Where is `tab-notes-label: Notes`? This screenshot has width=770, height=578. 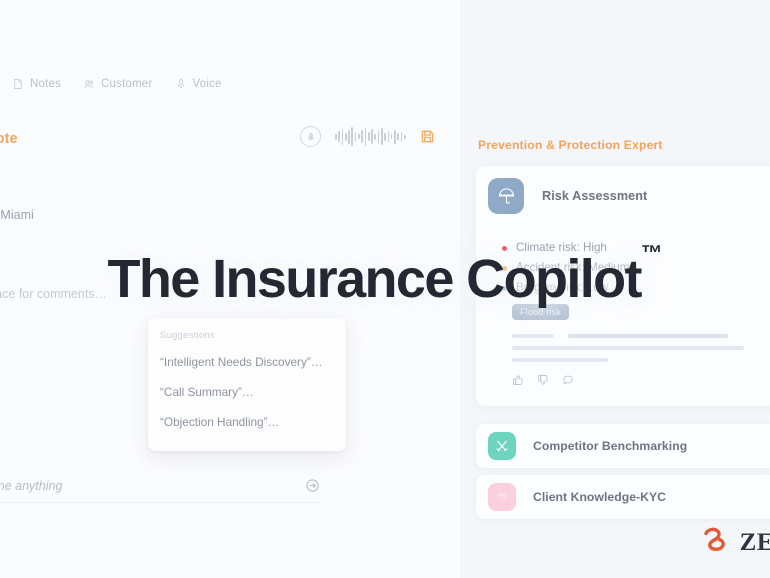
tab-notes-label: Notes is located at coordinates (46, 84).